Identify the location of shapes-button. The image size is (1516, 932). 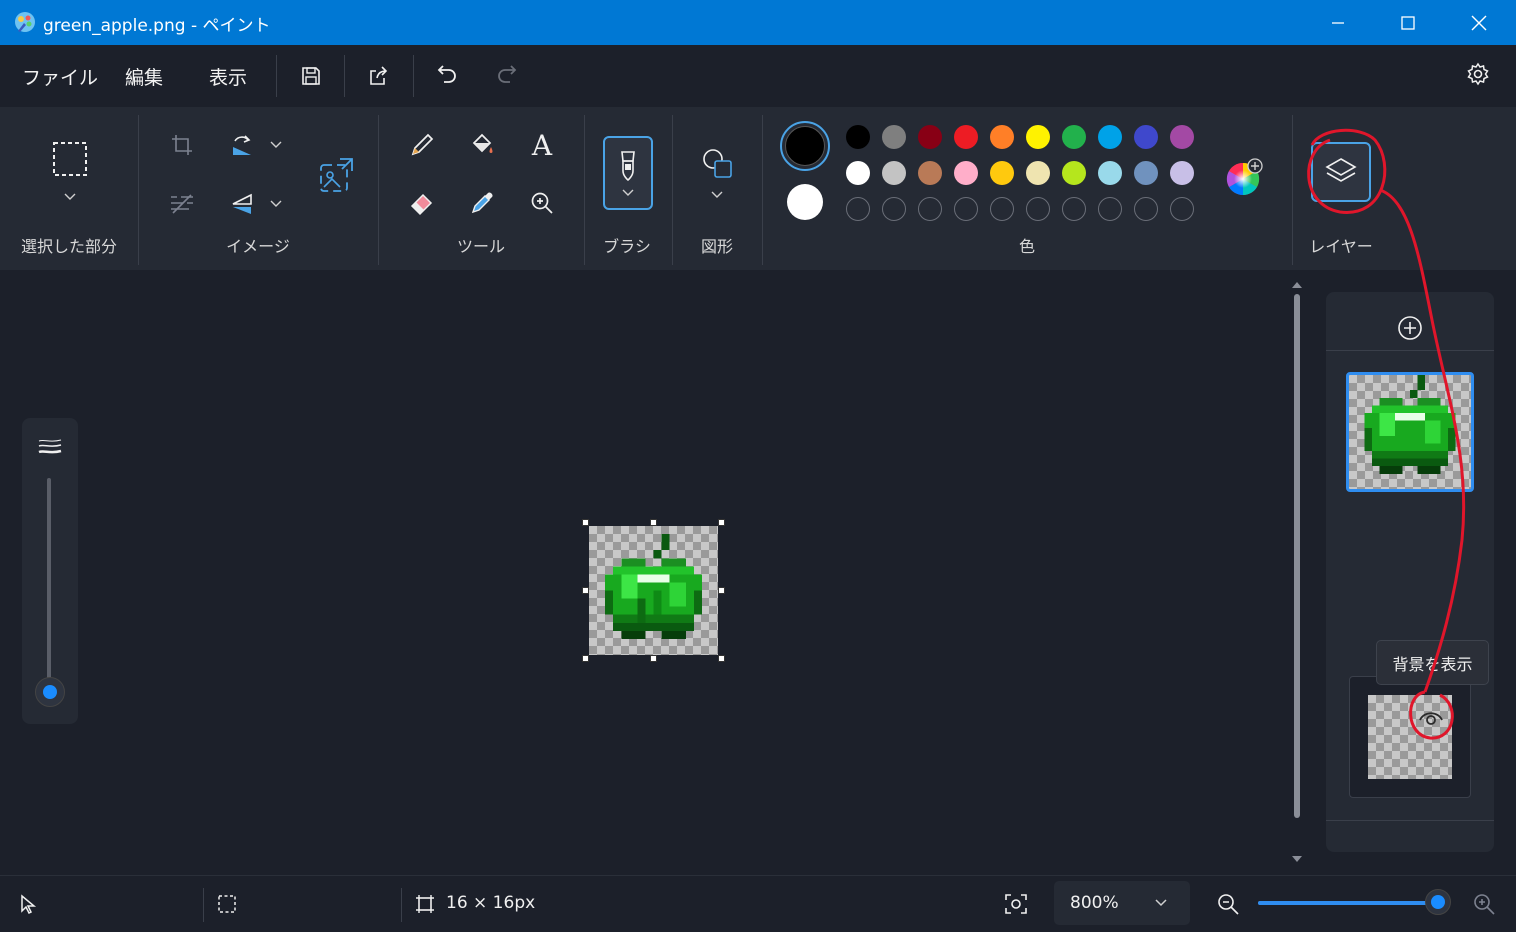
(717, 163).